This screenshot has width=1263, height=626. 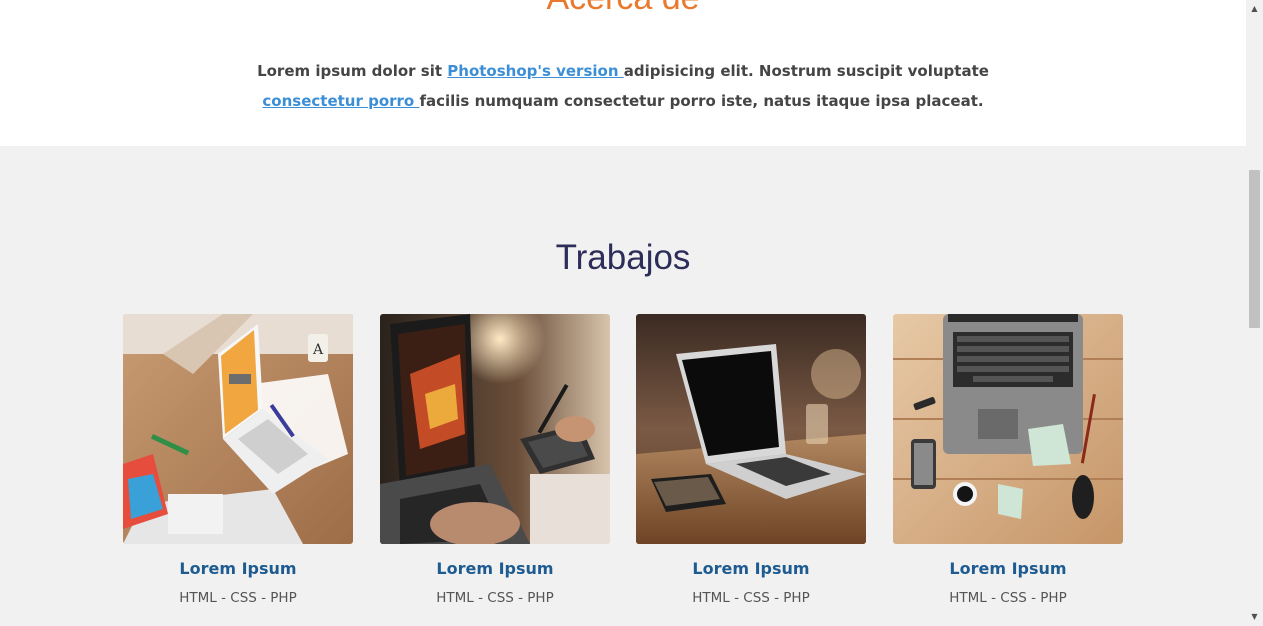 I want to click on white-laptop-desk-photo: A, so click(x=238, y=429).